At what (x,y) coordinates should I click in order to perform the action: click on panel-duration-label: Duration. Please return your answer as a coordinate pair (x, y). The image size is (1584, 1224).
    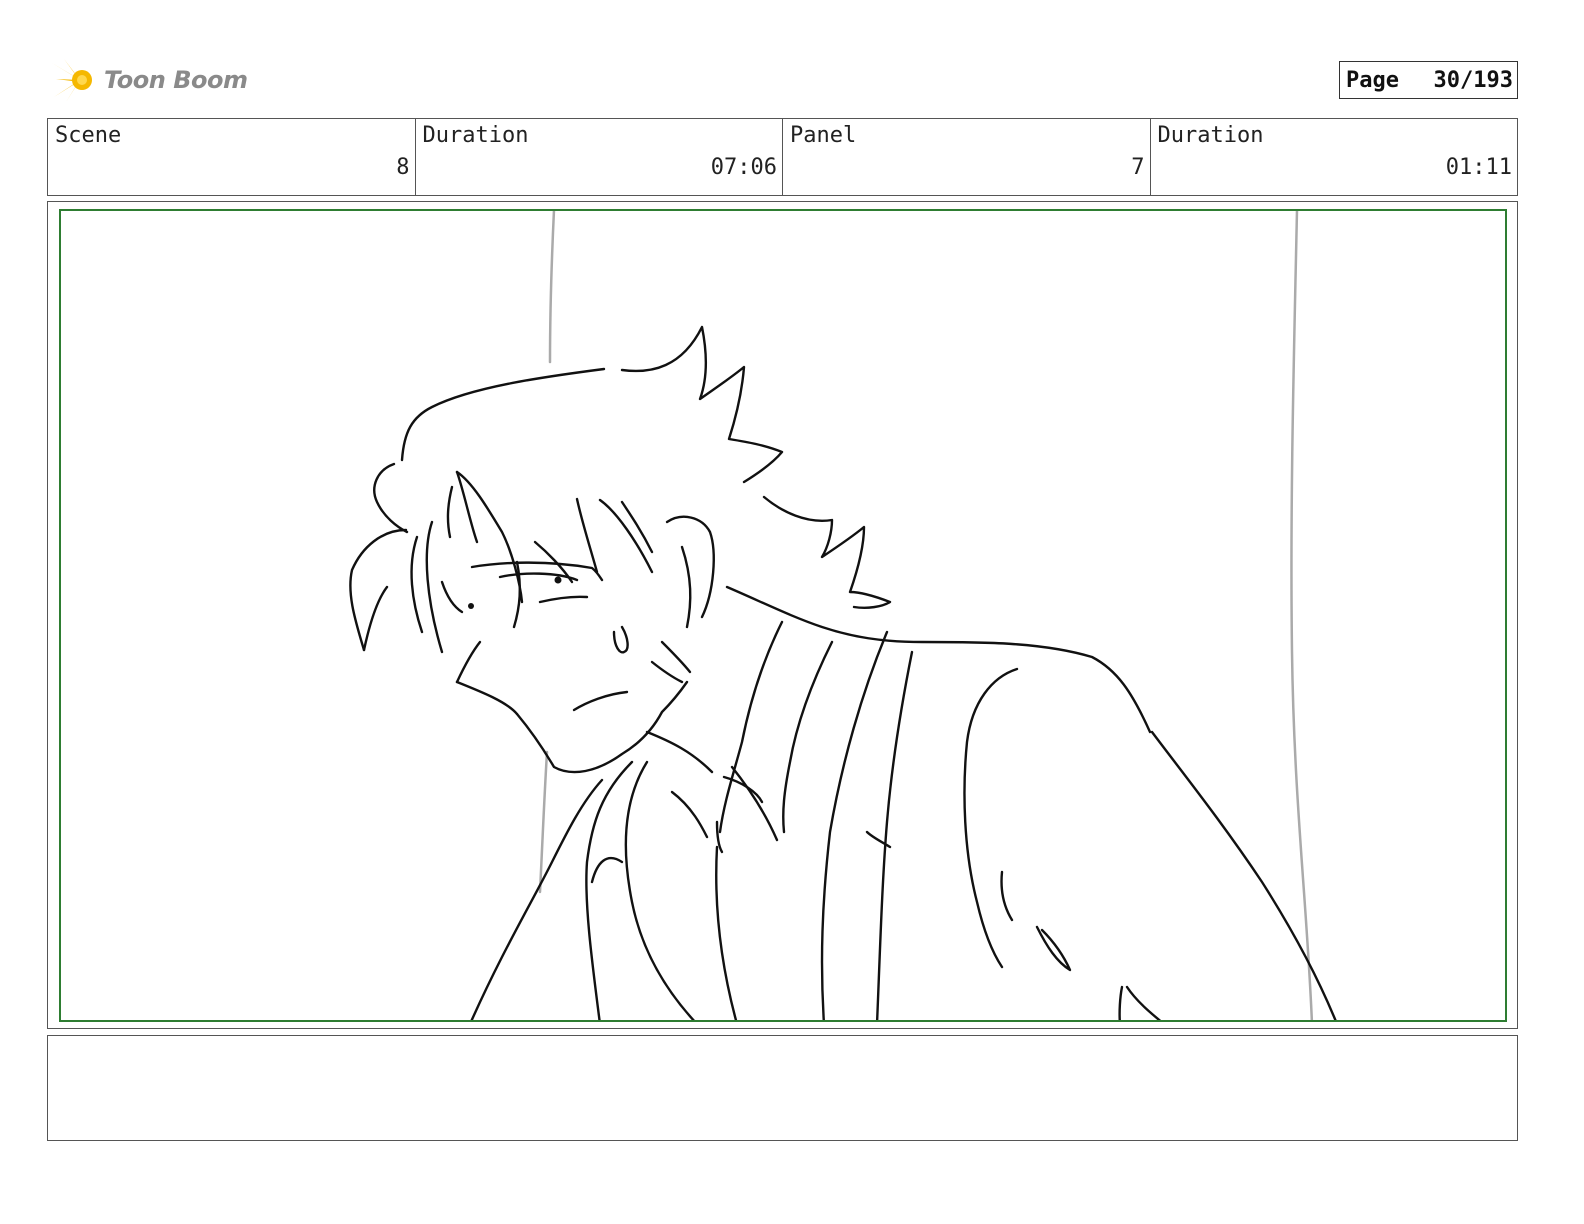
    Looking at the image, I should click on (1210, 135).